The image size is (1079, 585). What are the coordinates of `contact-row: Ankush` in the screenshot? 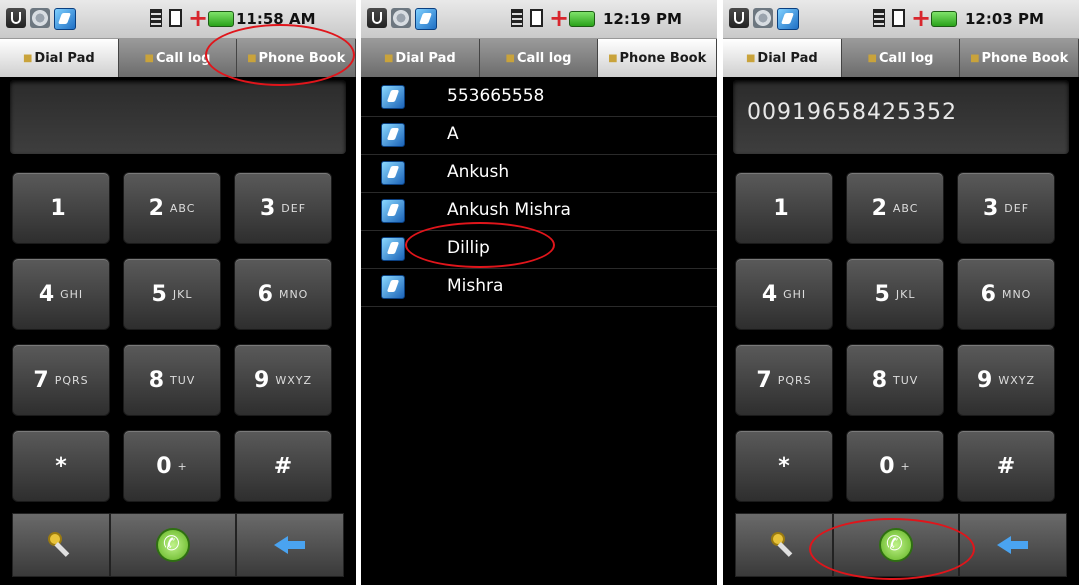 It's located at (539, 174).